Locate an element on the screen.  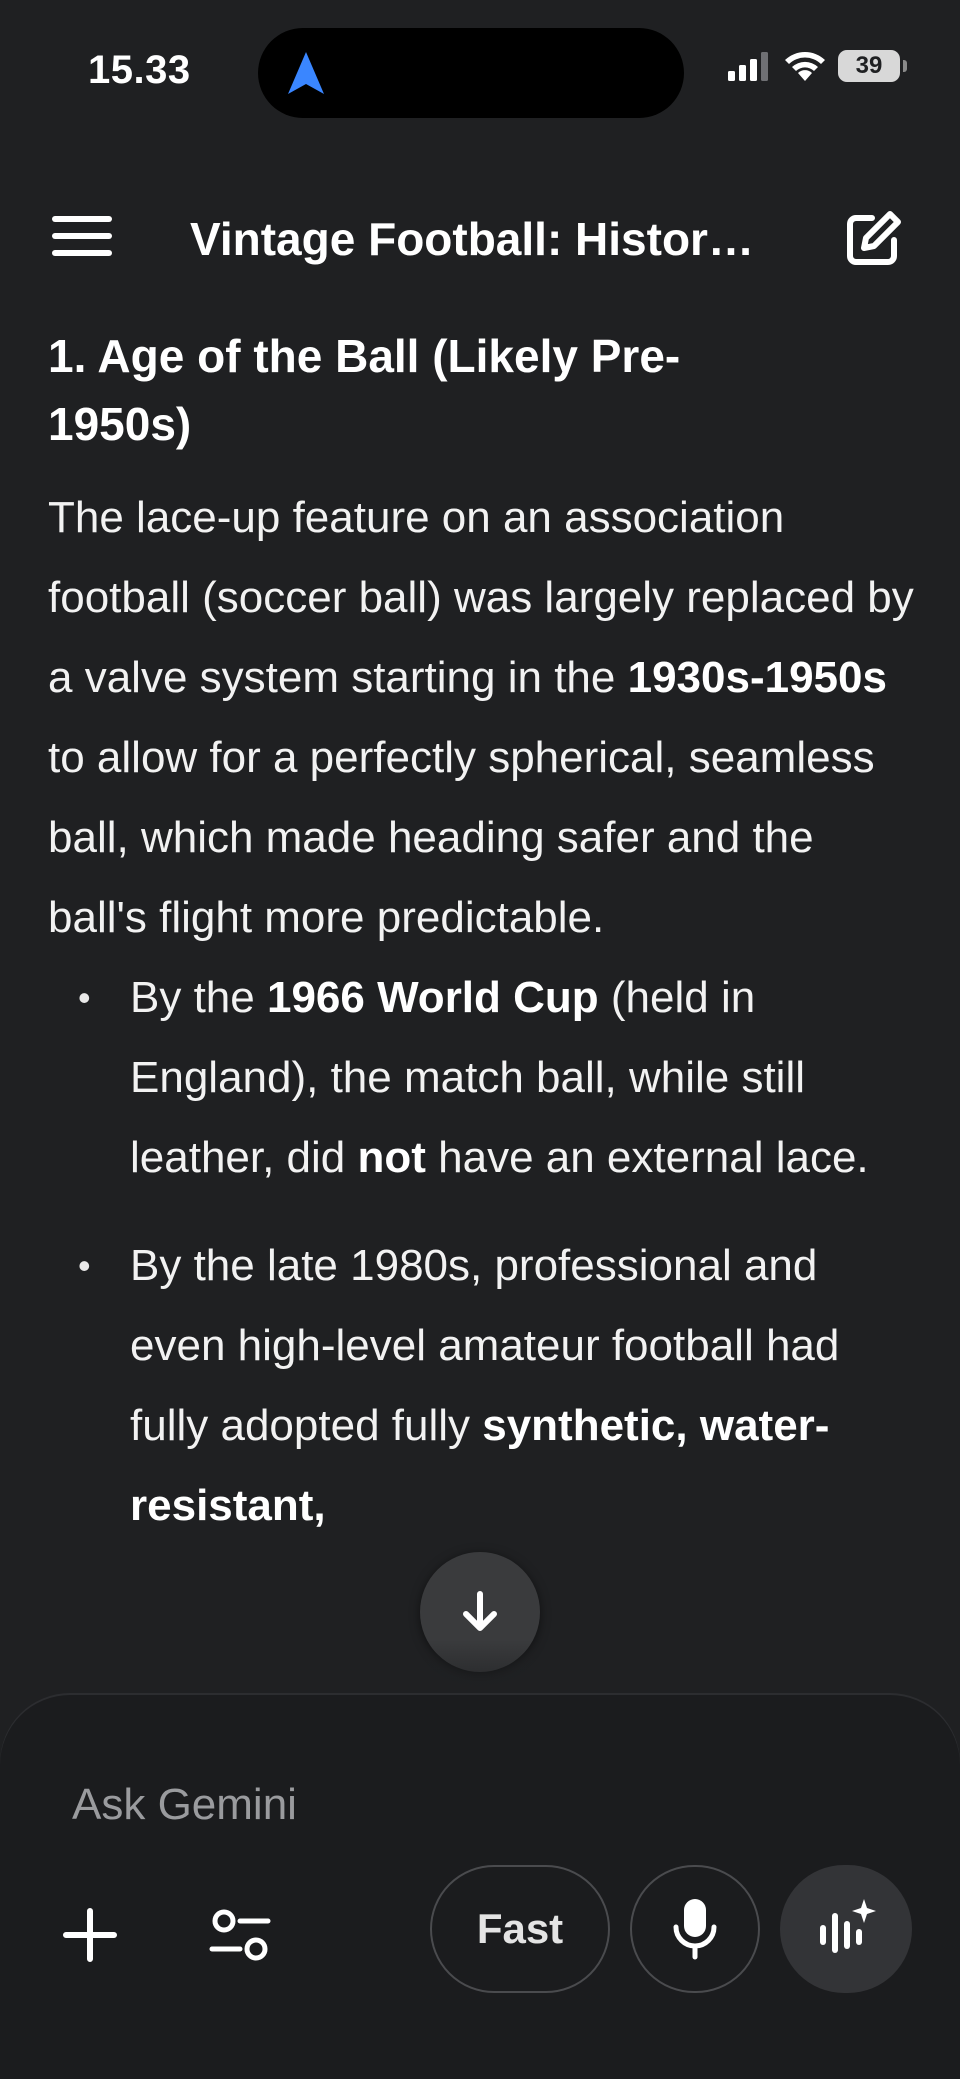
bullet-text-obscured: ully is located at coordinates (175, 1425).